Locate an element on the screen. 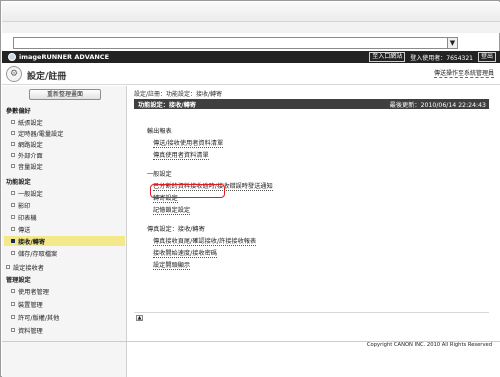 This screenshot has width=500, height=377. portal-link: 至入口網站 is located at coordinates (387, 57).